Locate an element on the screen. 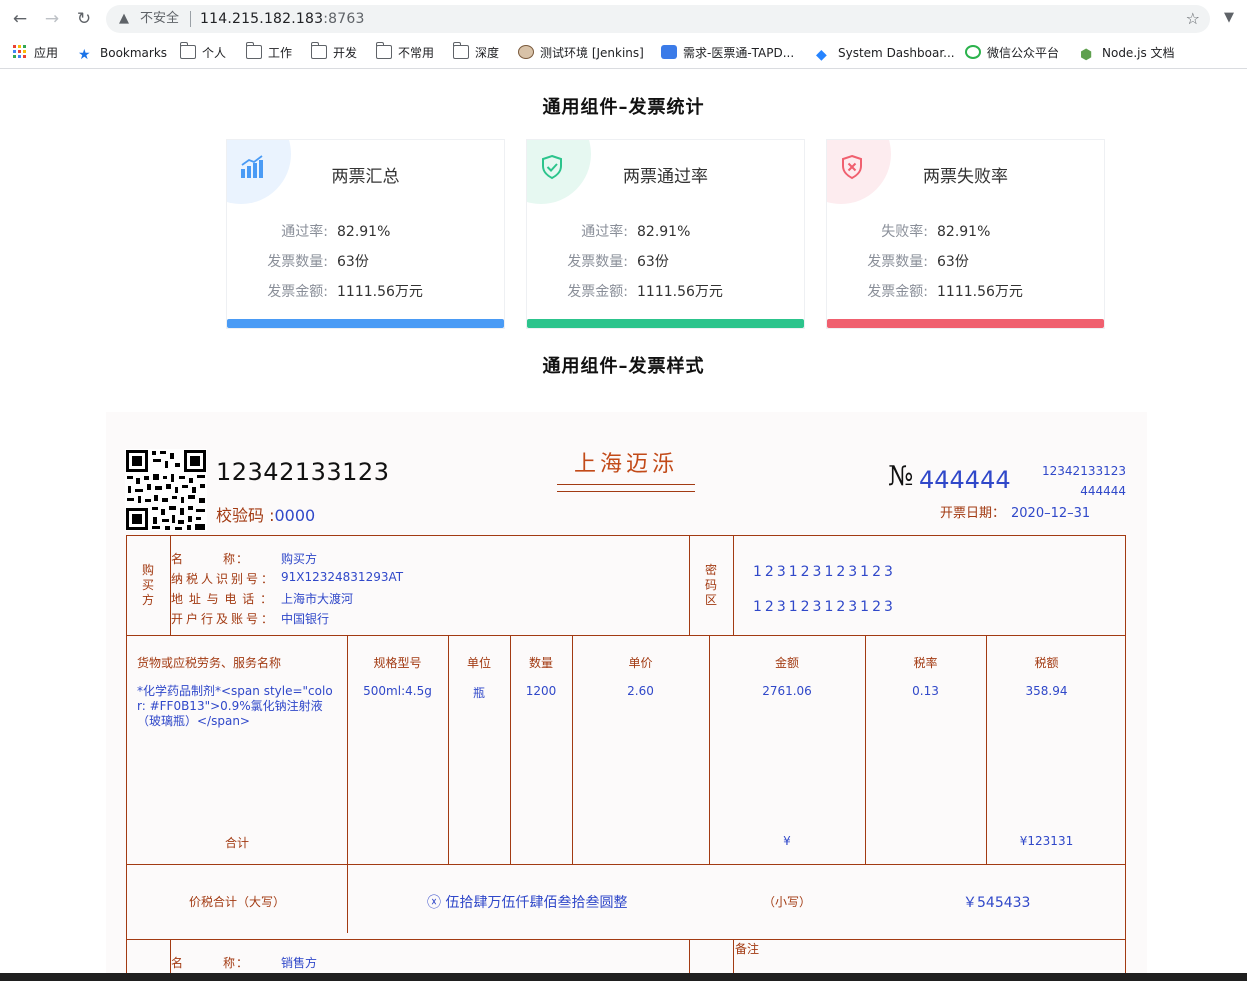 The image size is (1247, 981). row-label: 失败率: is located at coordinates (904, 232).